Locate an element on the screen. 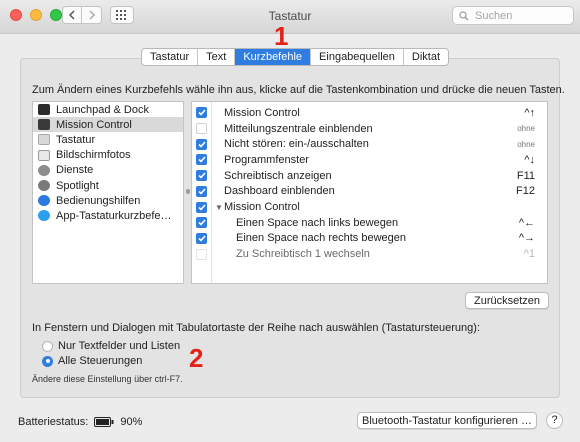  shortcut-row: Zu Schreibtisch 1 wechseln ^1 is located at coordinates (369, 254).